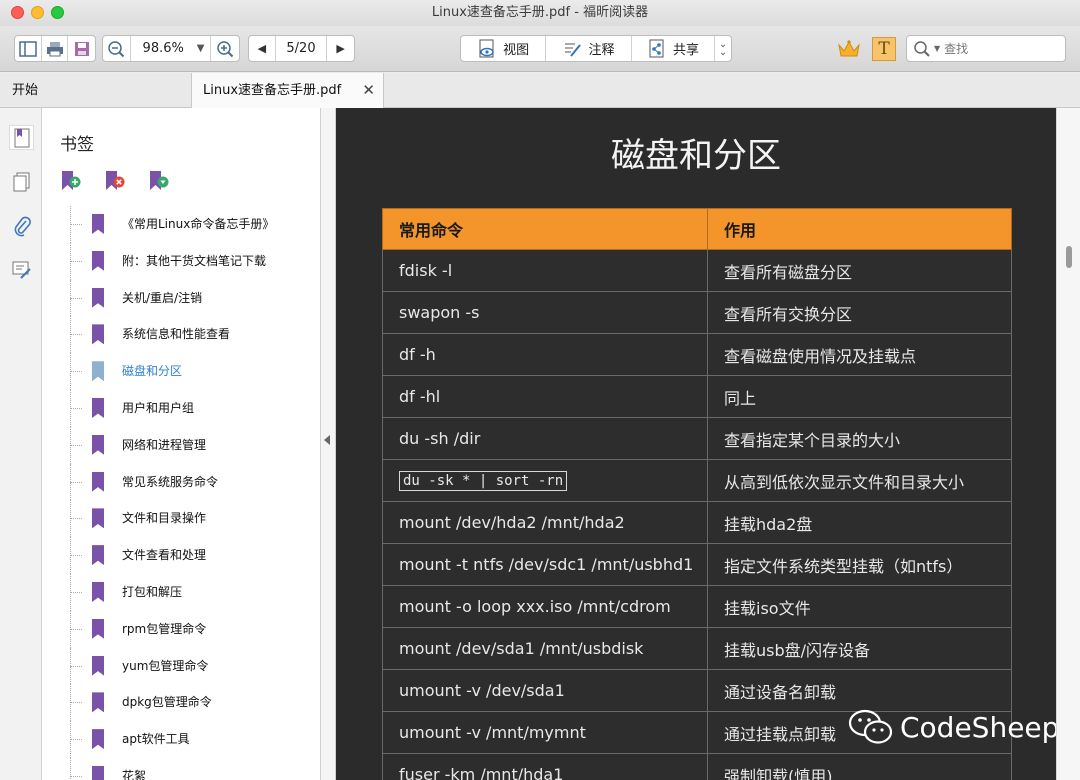 The width and height of the screenshot is (1080, 780). What do you see at coordinates (288, 90) in the screenshot?
I see `tab-document: Linux速查备忘手册.pdf ✕` at bounding box center [288, 90].